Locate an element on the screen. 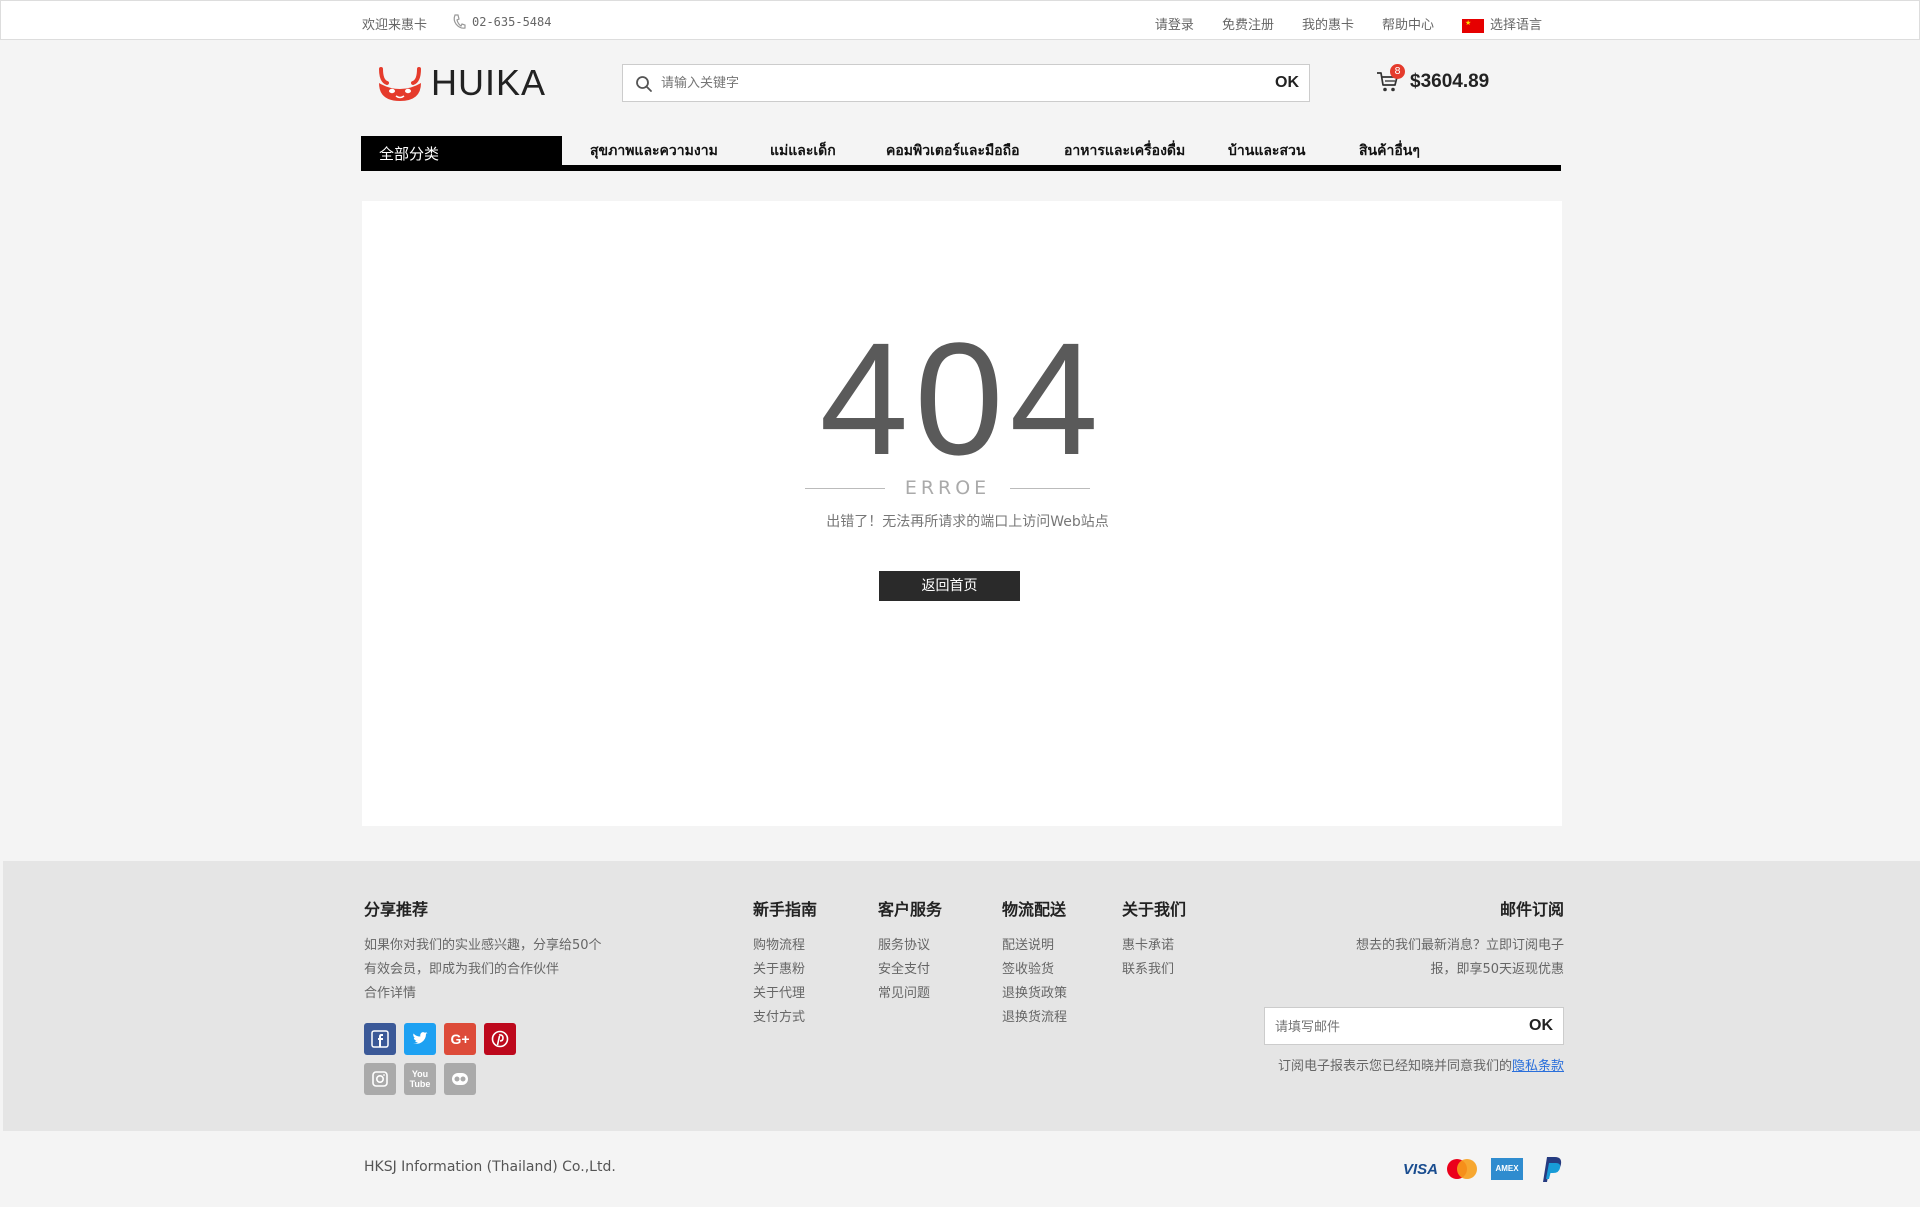  back-home-button: 返回首页 is located at coordinates (949, 586).